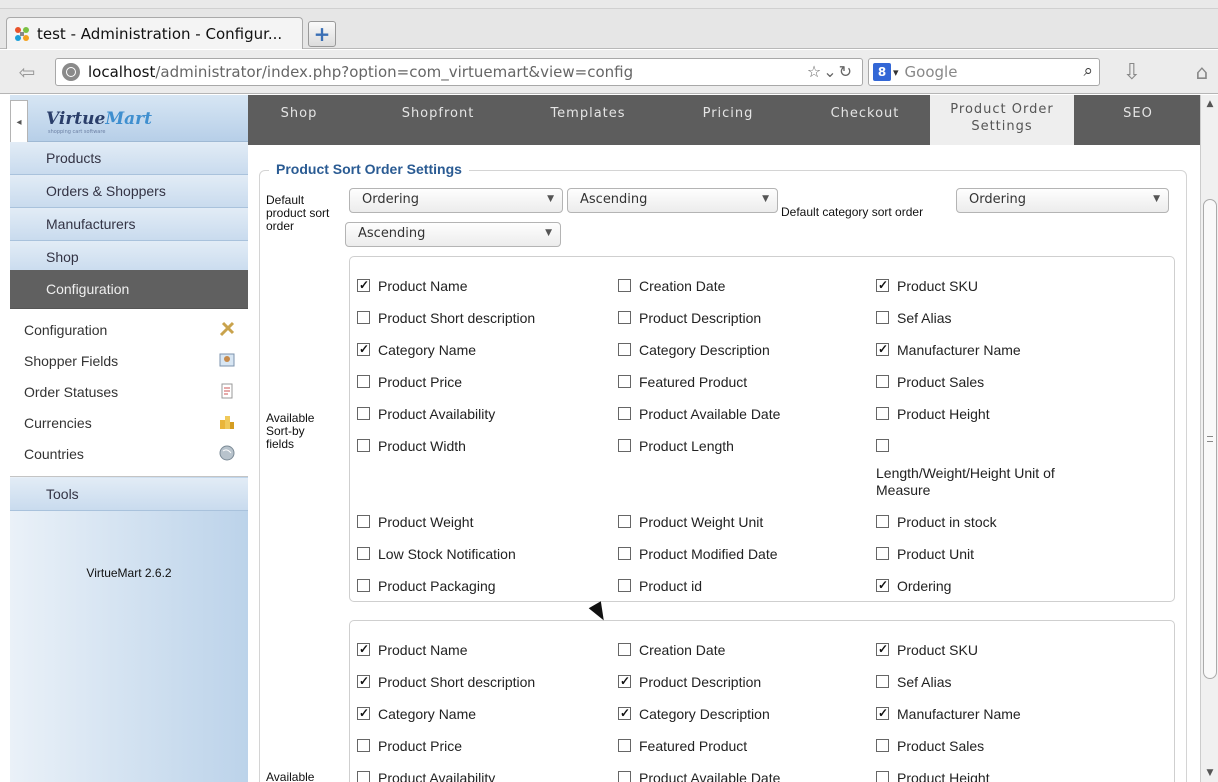  I want to click on page-scrollbar: ▲ ▼, so click(1209, 438).